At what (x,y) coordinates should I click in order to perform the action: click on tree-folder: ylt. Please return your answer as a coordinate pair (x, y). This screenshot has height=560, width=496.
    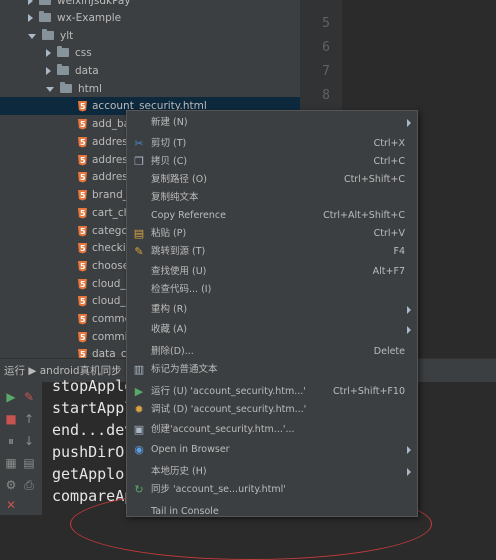
    Looking at the image, I should click on (36, 36).